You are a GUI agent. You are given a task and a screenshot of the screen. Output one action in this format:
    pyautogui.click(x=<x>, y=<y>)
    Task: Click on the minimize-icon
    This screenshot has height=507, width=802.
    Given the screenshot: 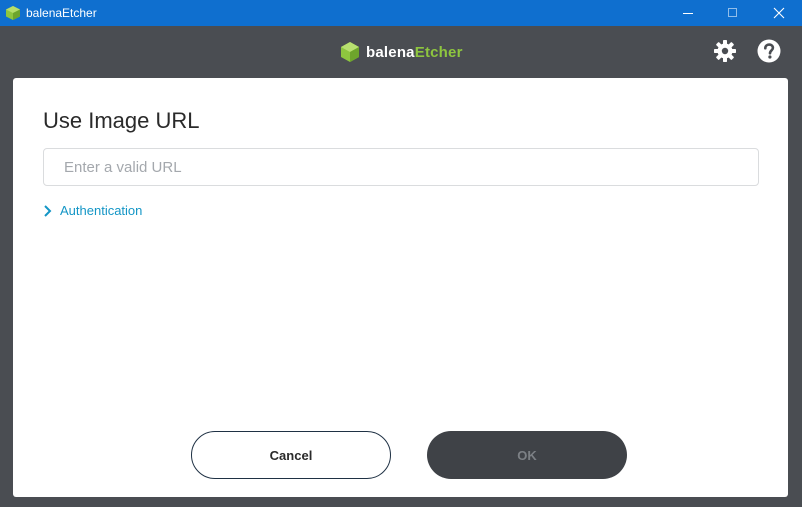 What is the action you would take?
    pyautogui.click(x=688, y=13)
    